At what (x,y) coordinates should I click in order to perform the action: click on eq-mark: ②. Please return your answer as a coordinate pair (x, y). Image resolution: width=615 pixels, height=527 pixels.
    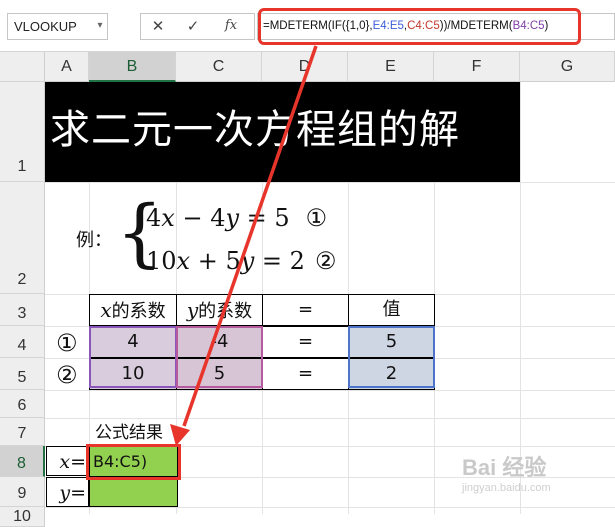
    Looking at the image, I should click on (325, 261).